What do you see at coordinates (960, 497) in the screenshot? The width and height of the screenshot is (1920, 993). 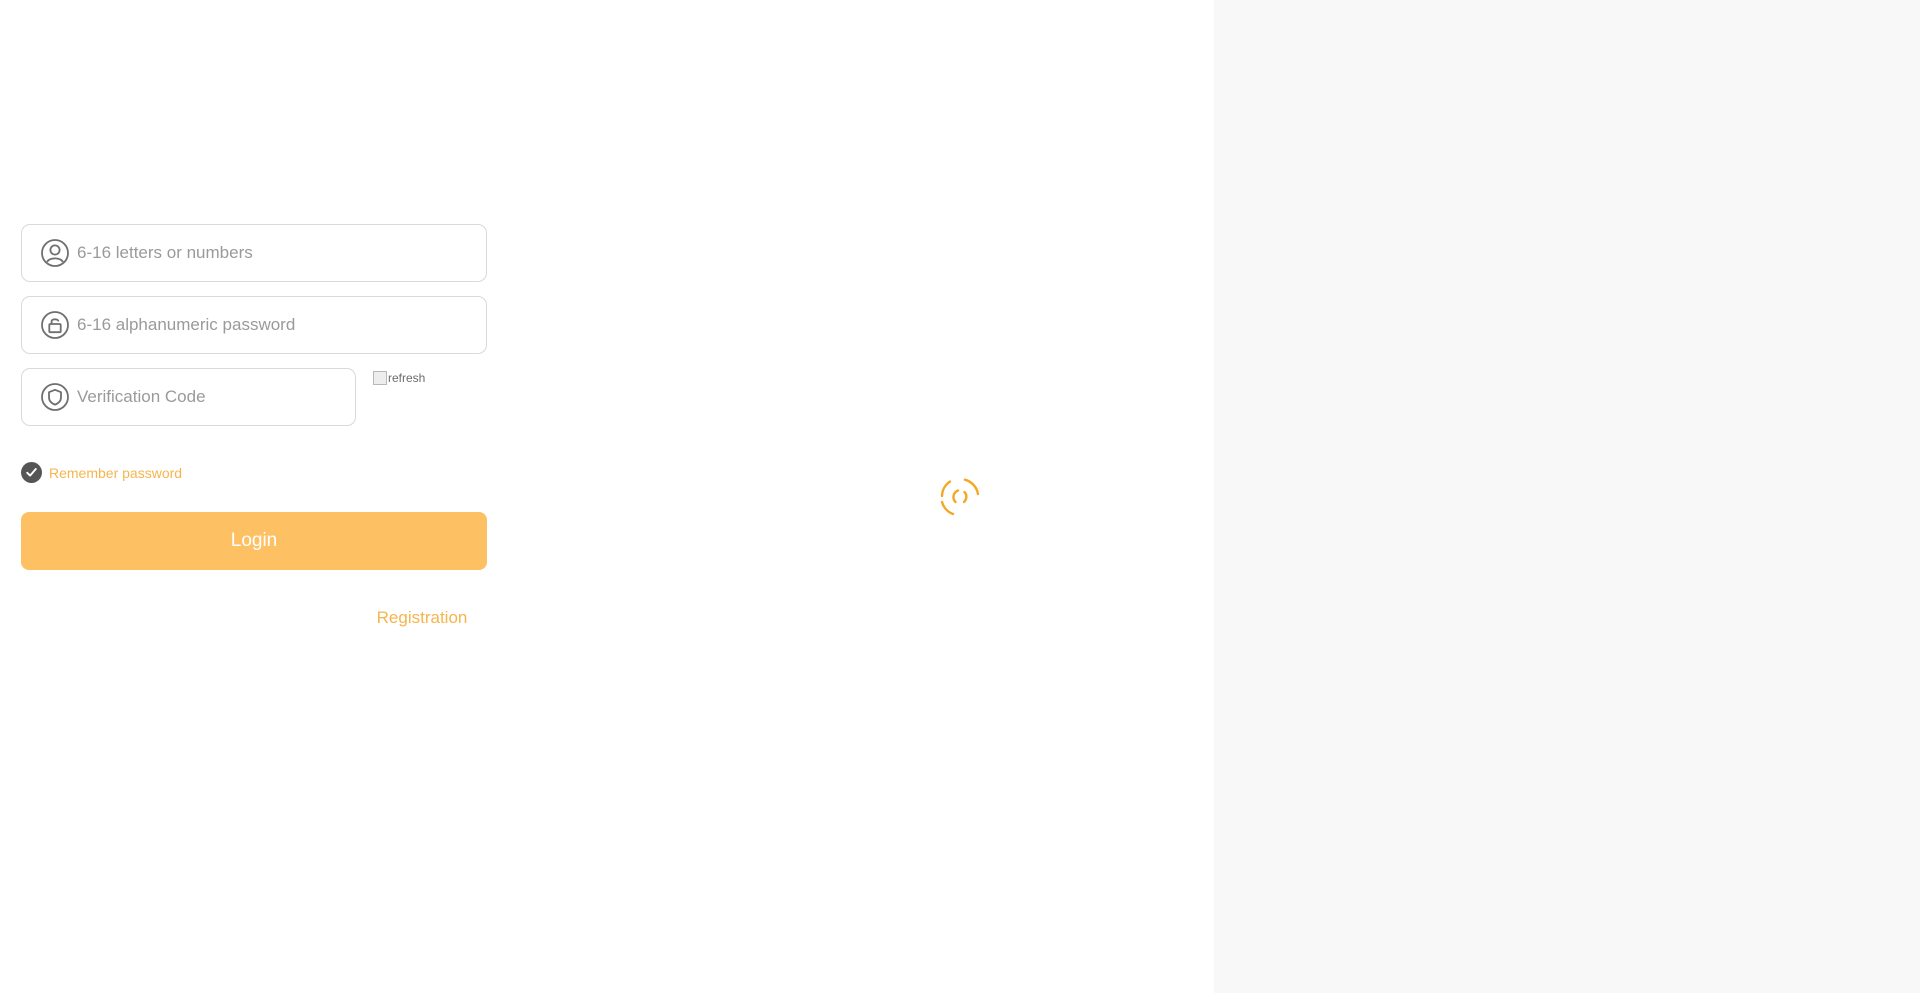 I see `loading-spinner-icon` at bounding box center [960, 497].